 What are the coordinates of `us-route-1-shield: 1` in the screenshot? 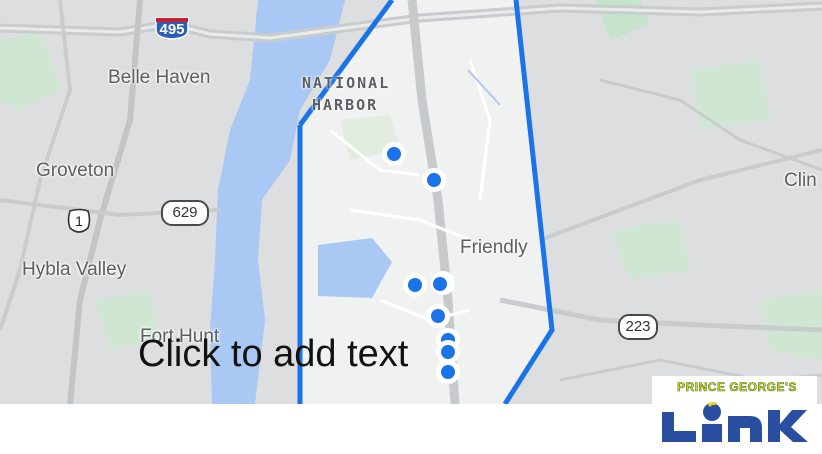 It's located at (79, 222).